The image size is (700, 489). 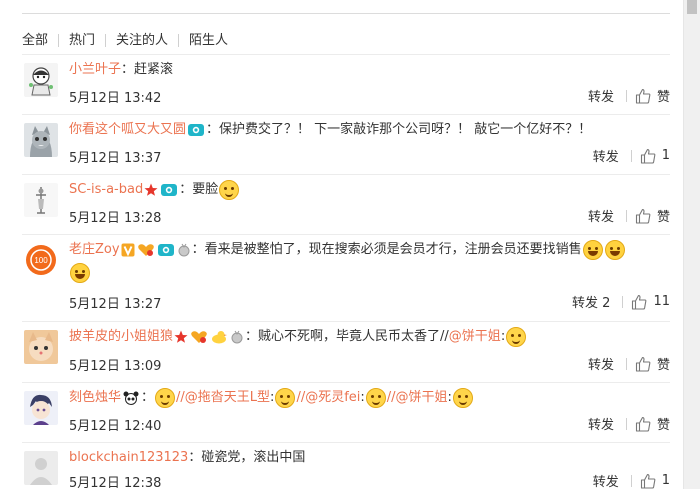 What do you see at coordinates (81, 40) in the screenshot?
I see `tab-hot: 热门` at bounding box center [81, 40].